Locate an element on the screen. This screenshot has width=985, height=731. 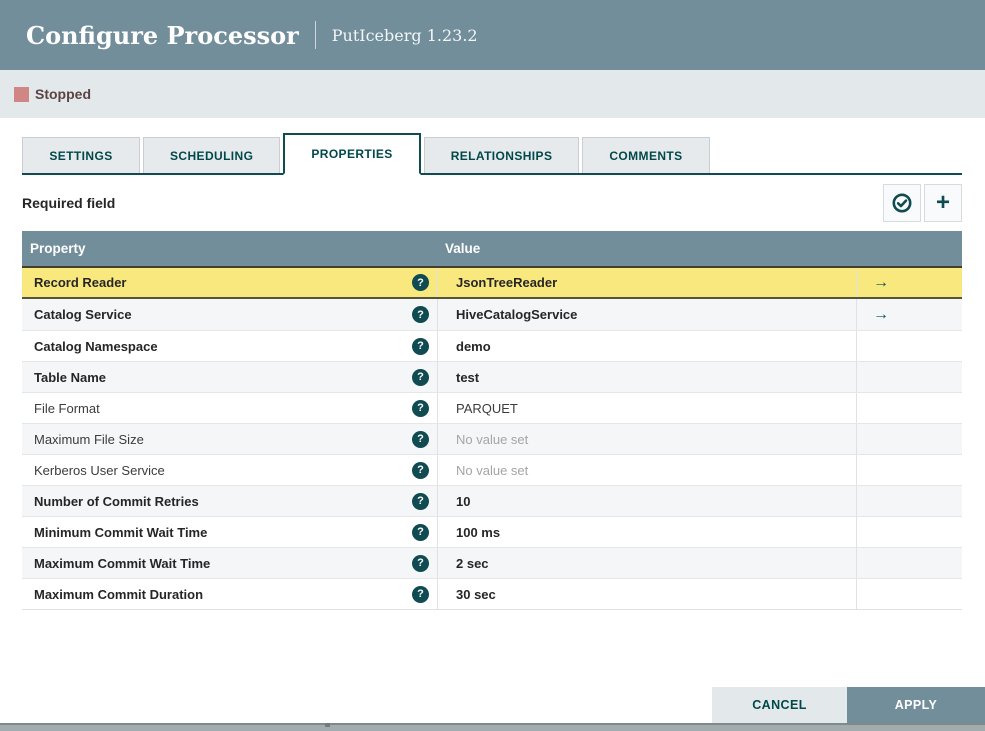
property-row: Maximum File Size ? No value set is located at coordinates (492, 438).